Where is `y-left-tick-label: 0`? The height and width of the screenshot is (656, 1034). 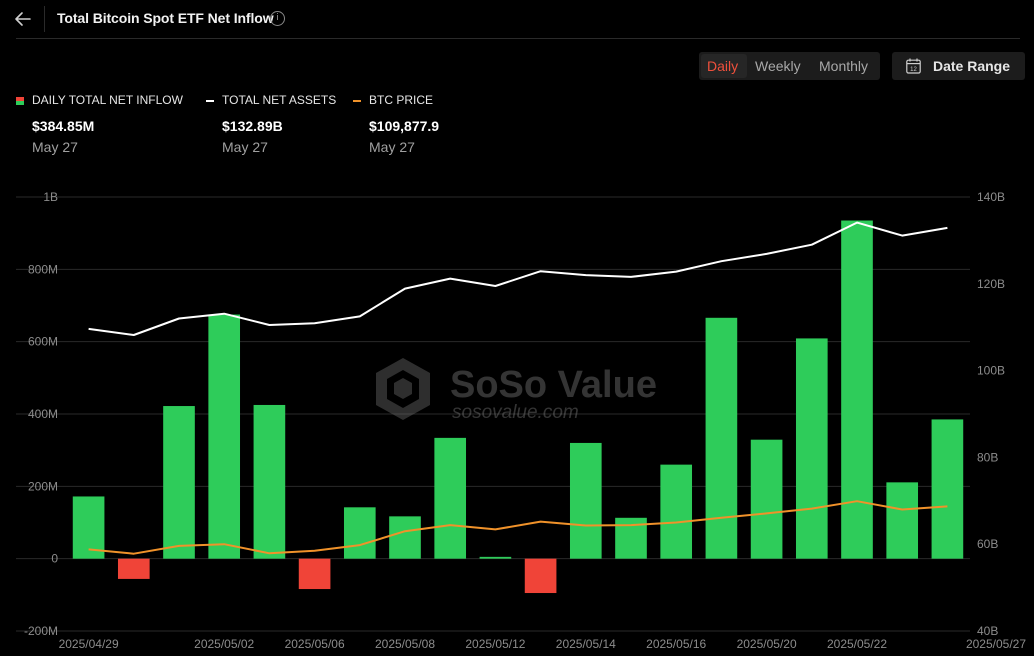 y-left-tick-label: 0 is located at coordinates (54, 559).